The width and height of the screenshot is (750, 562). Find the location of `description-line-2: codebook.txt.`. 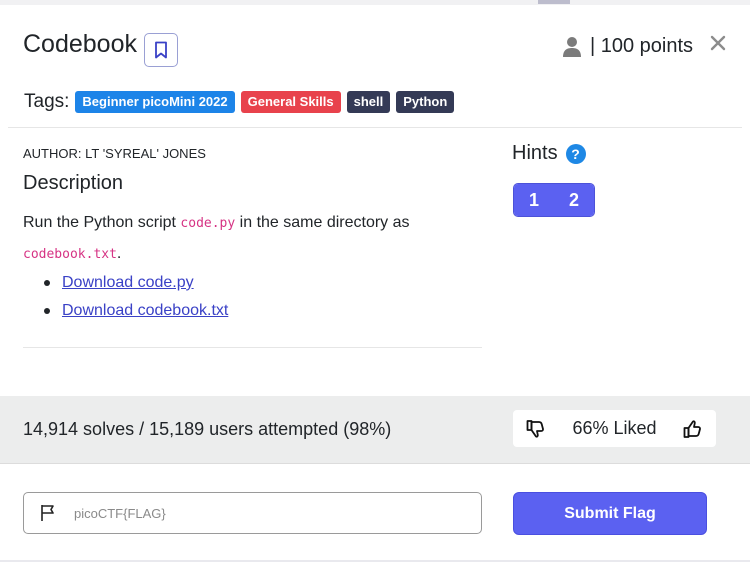

description-line-2: codebook.txt. is located at coordinates (72, 254).